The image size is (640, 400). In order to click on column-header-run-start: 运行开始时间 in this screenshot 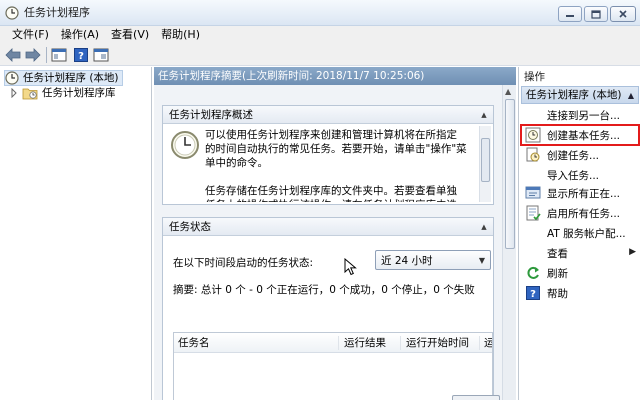, I will do `click(441, 343)`.